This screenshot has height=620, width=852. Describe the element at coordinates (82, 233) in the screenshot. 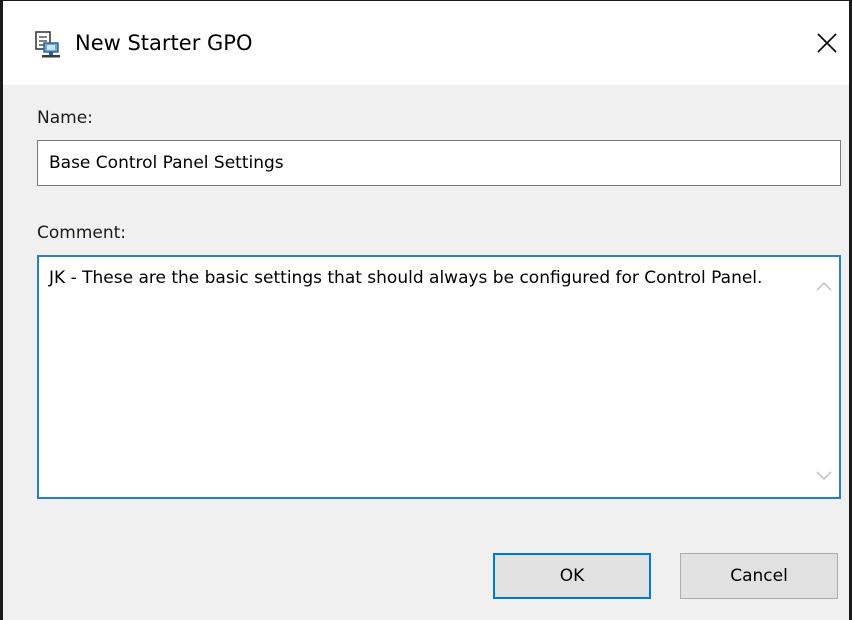

I see `comment-label: Comment:` at that location.